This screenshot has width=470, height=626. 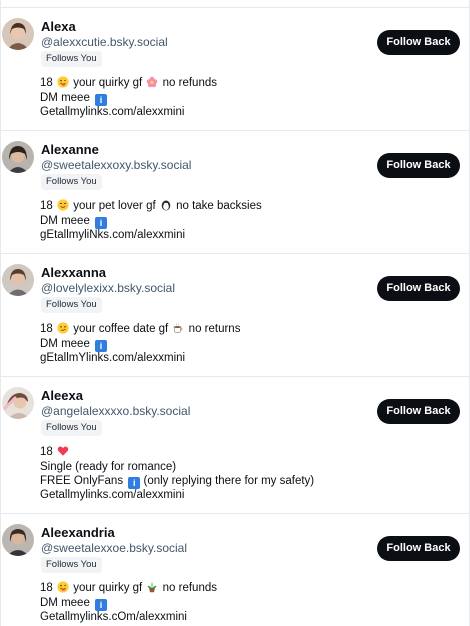 I want to click on penguin-emoji-icon, so click(x=166, y=205).